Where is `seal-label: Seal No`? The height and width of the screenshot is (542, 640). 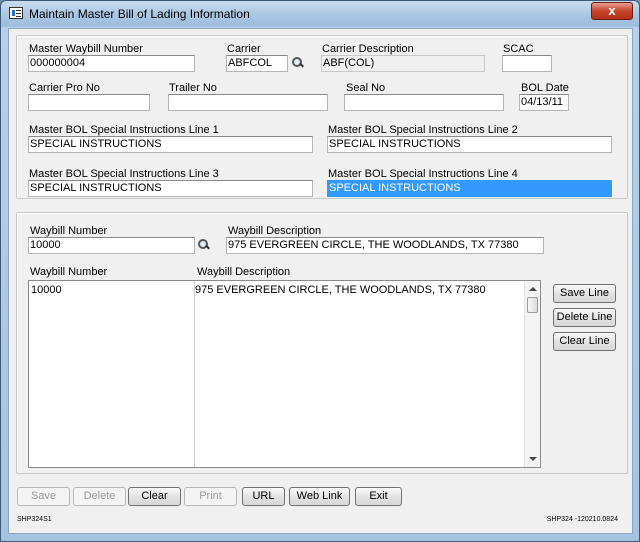
seal-label: Seal No is located at coordinates (366, 88).